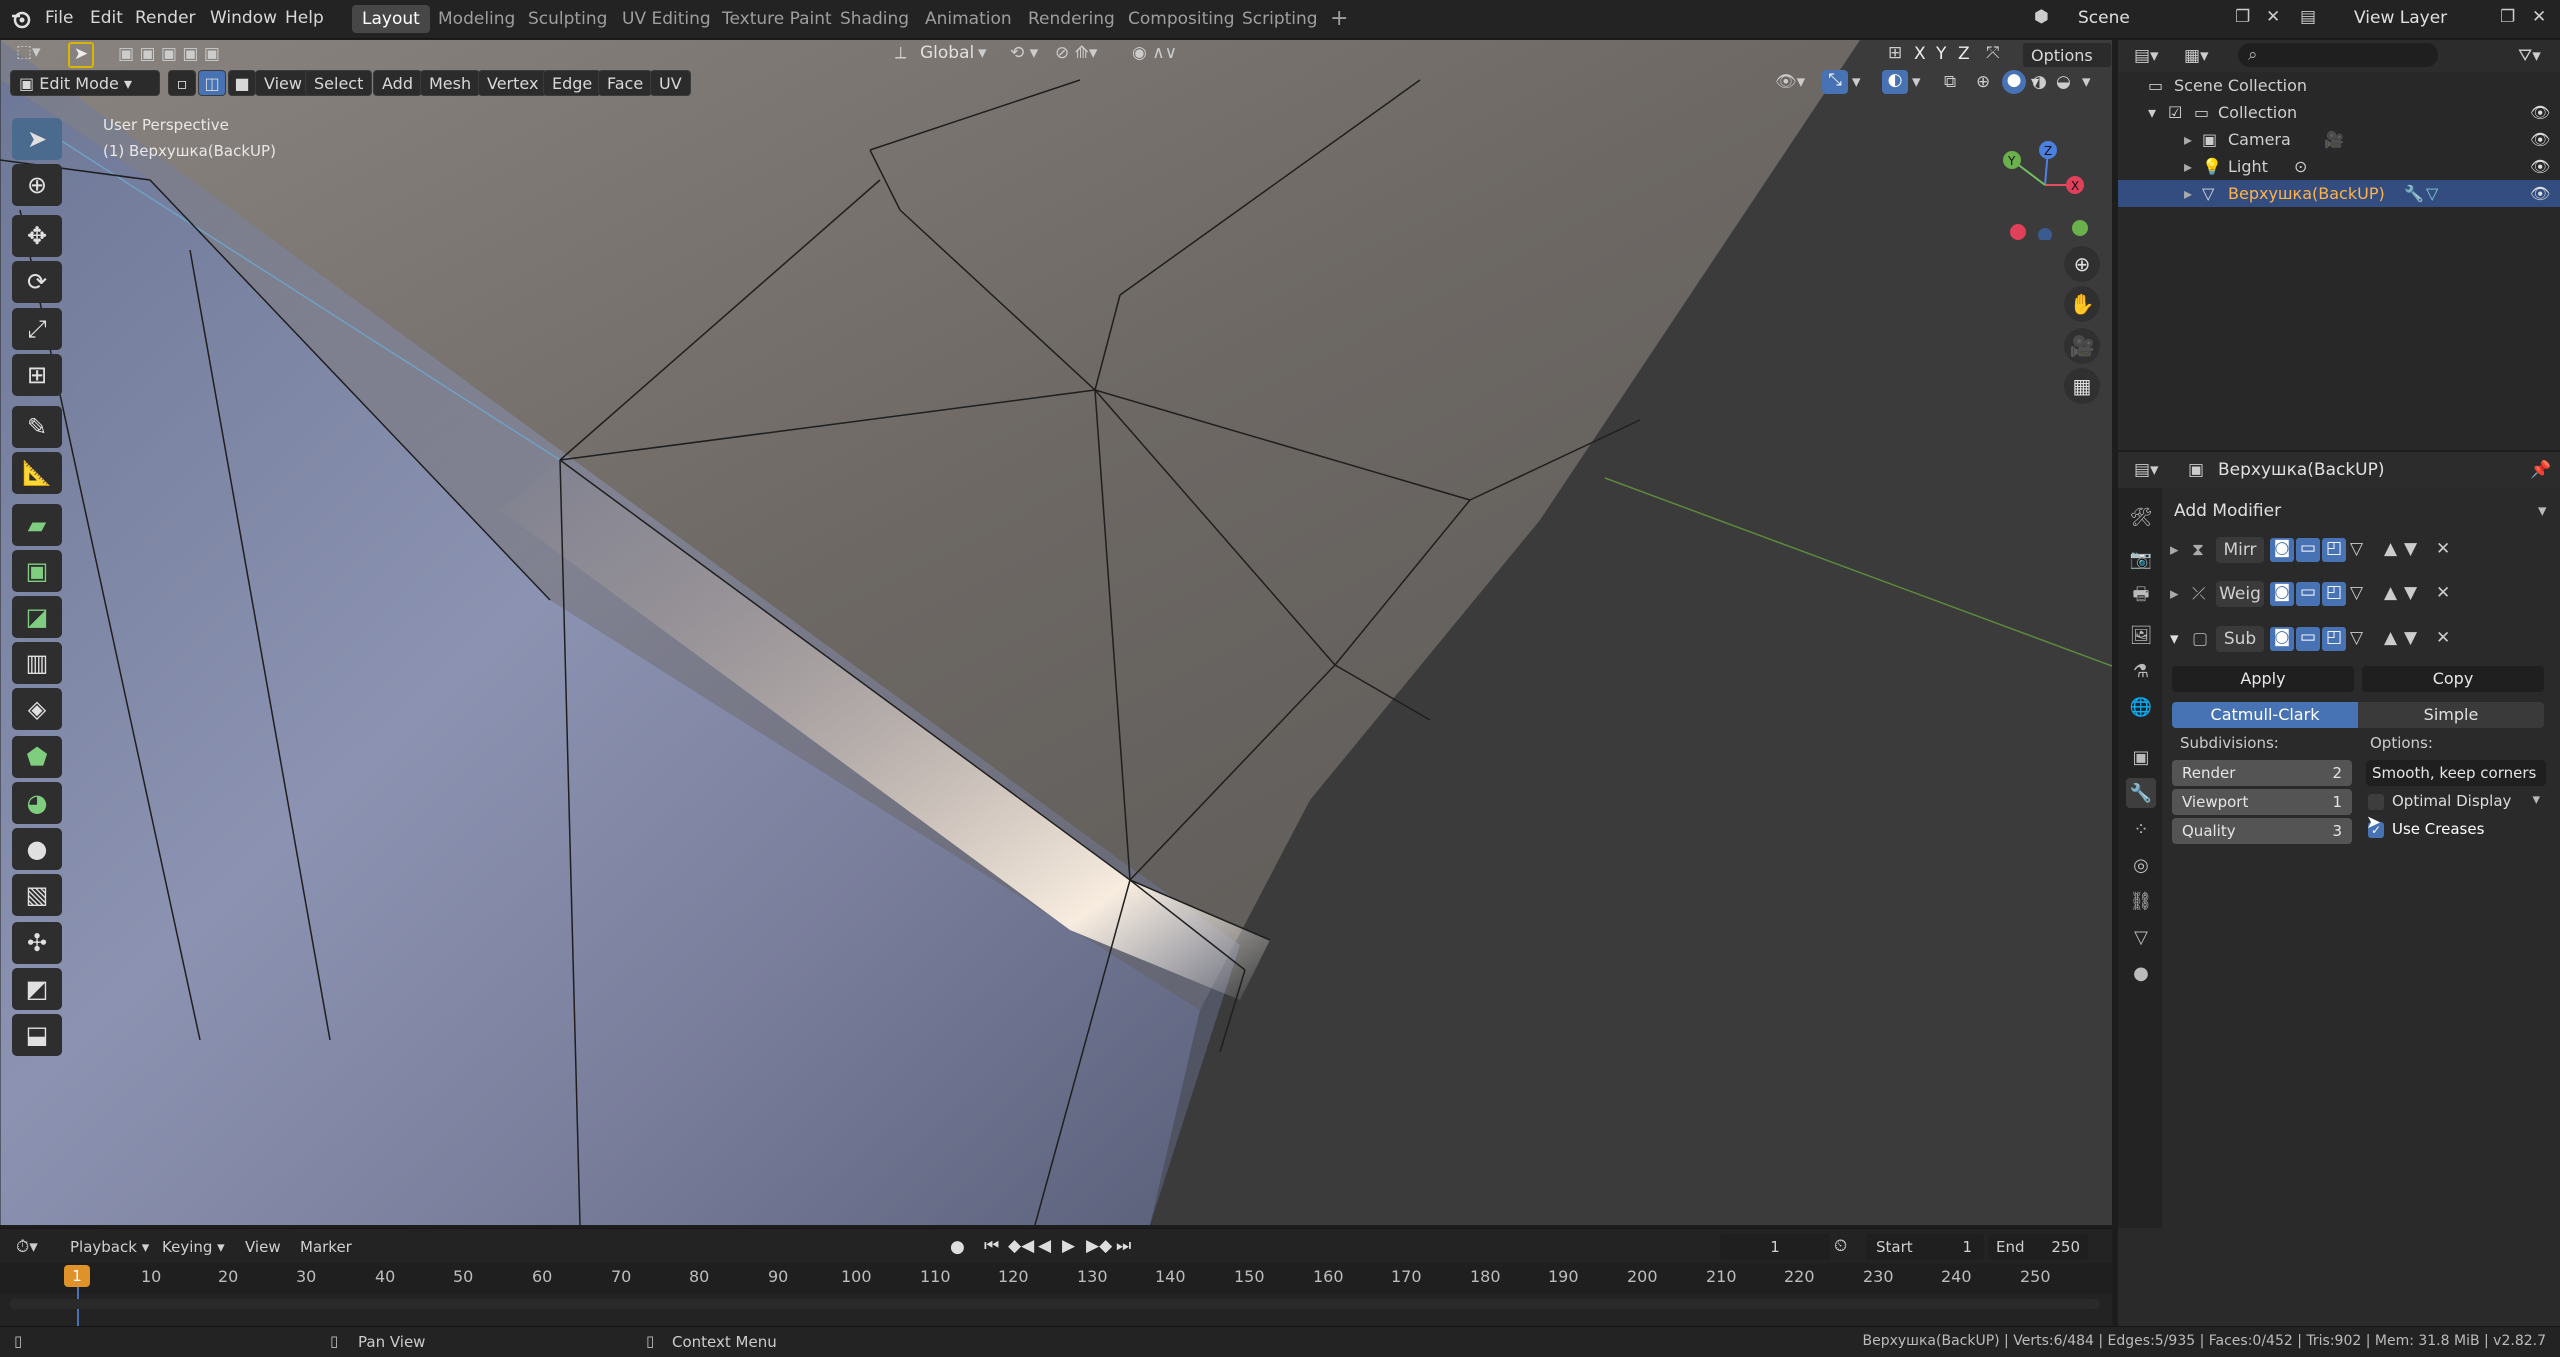  I want to click on tab-compositing: Compositing, so click(1181, 19).